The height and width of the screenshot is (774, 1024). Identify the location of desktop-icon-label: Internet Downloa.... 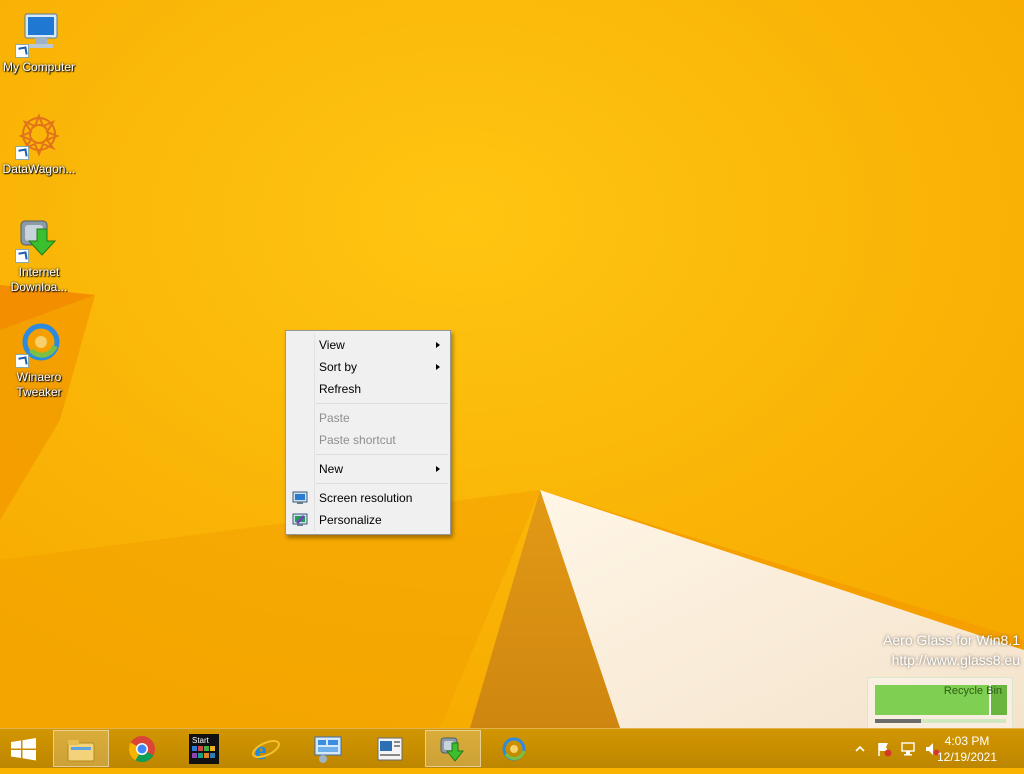
(39, 279).